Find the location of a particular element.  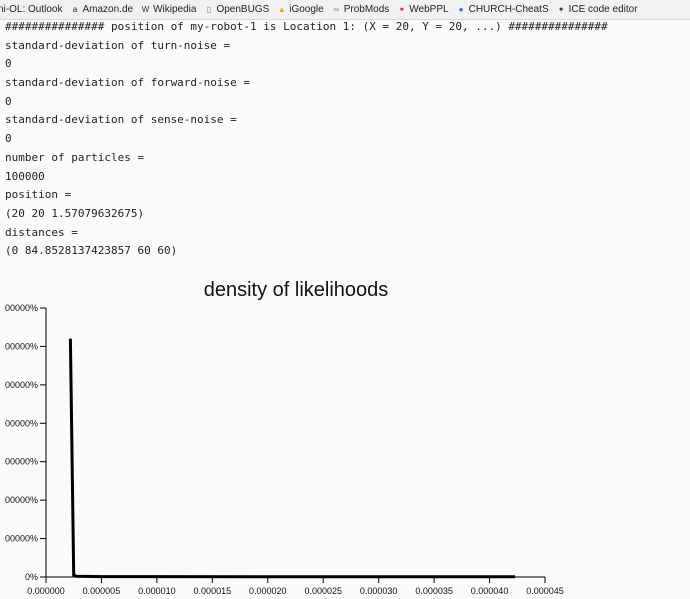

output-line: (20 20 1.57079632675) is located at coordinates (75, 213).